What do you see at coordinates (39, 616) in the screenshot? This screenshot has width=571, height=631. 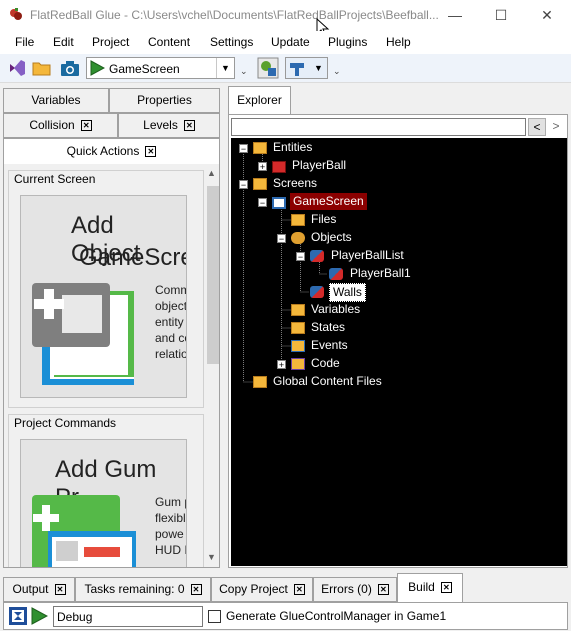 I see `run-icon` at bounding box center [39, 616].